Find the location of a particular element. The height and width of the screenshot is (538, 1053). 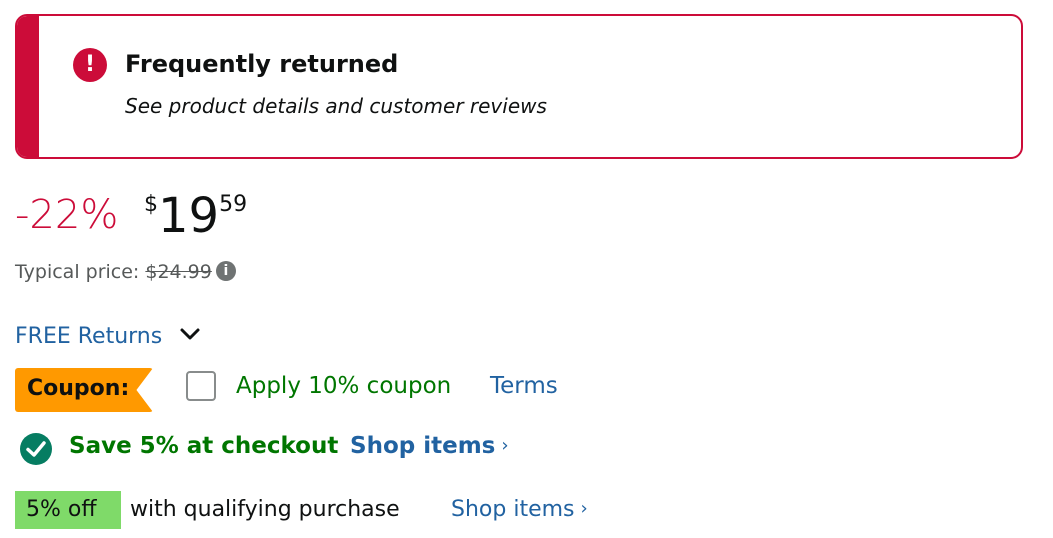

shop-items-link-secondary: Shop items › is located at coordinates (519, 509).